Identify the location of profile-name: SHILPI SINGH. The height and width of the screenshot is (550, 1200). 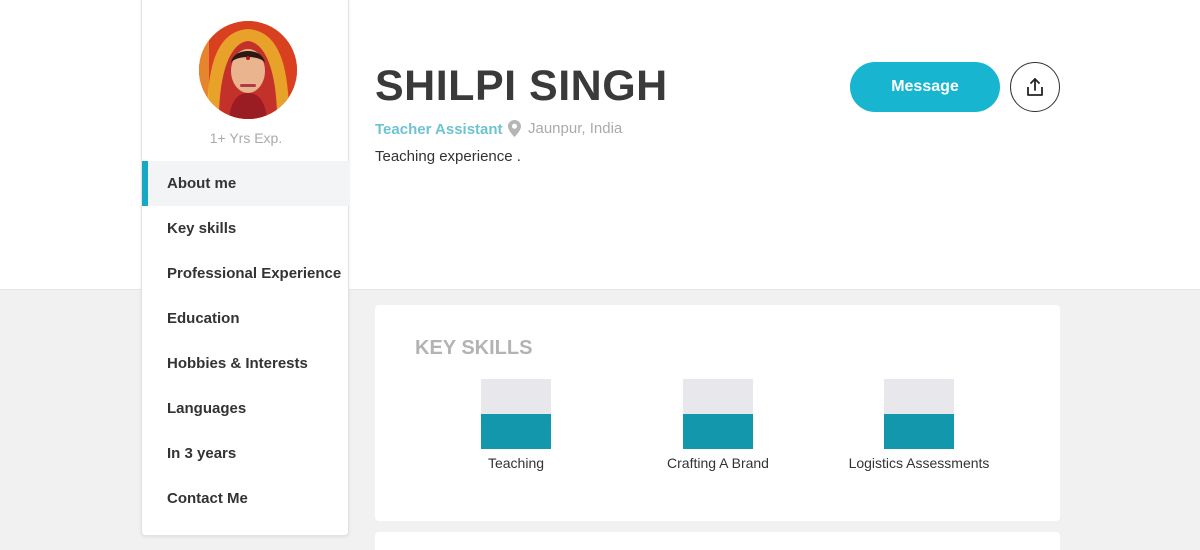
(521, 86).